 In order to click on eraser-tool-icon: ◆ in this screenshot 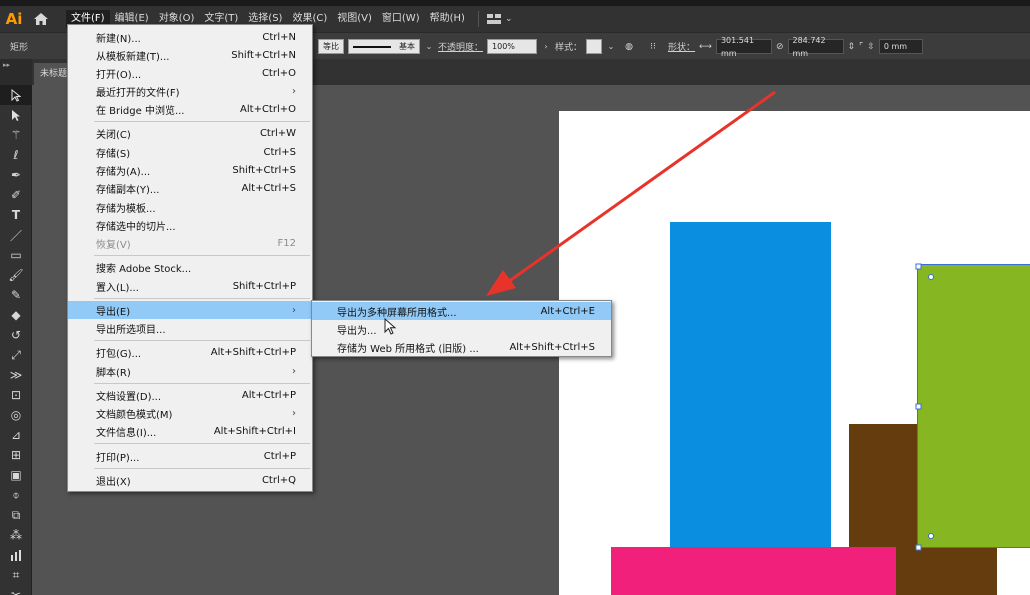, I will do `click(16, 315)`.